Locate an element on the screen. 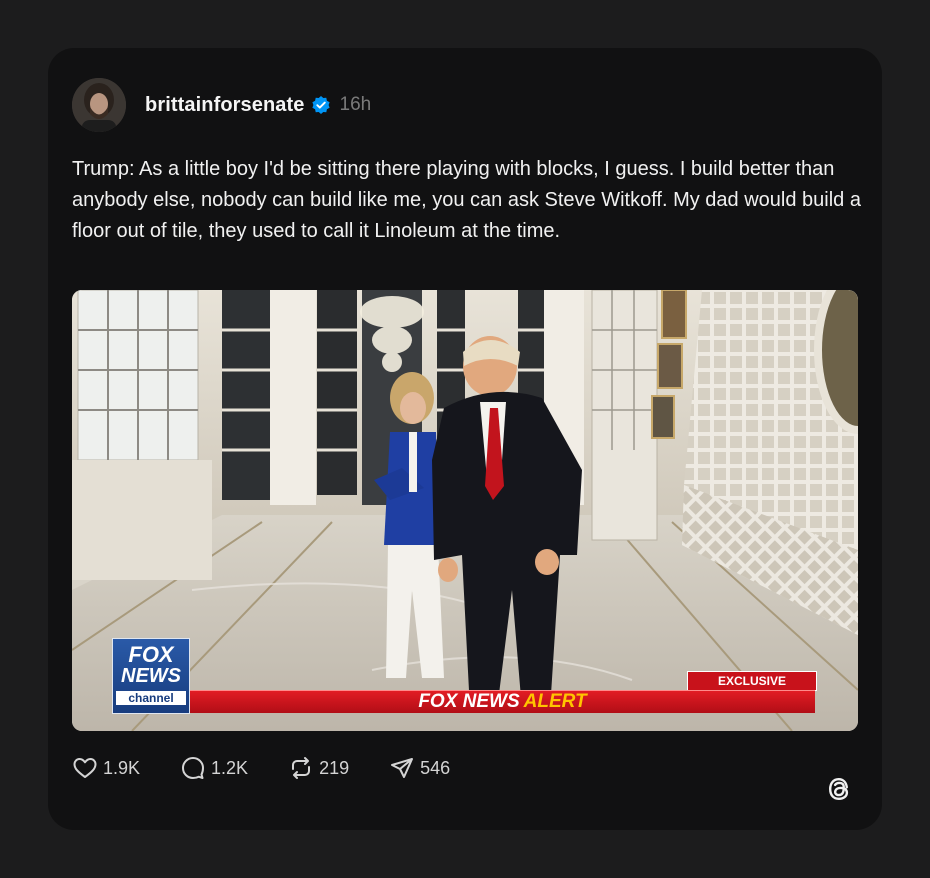 The height and width of the screenshot is (878, 930). post-timestamp: 16h is located at coordinates (355, 104).